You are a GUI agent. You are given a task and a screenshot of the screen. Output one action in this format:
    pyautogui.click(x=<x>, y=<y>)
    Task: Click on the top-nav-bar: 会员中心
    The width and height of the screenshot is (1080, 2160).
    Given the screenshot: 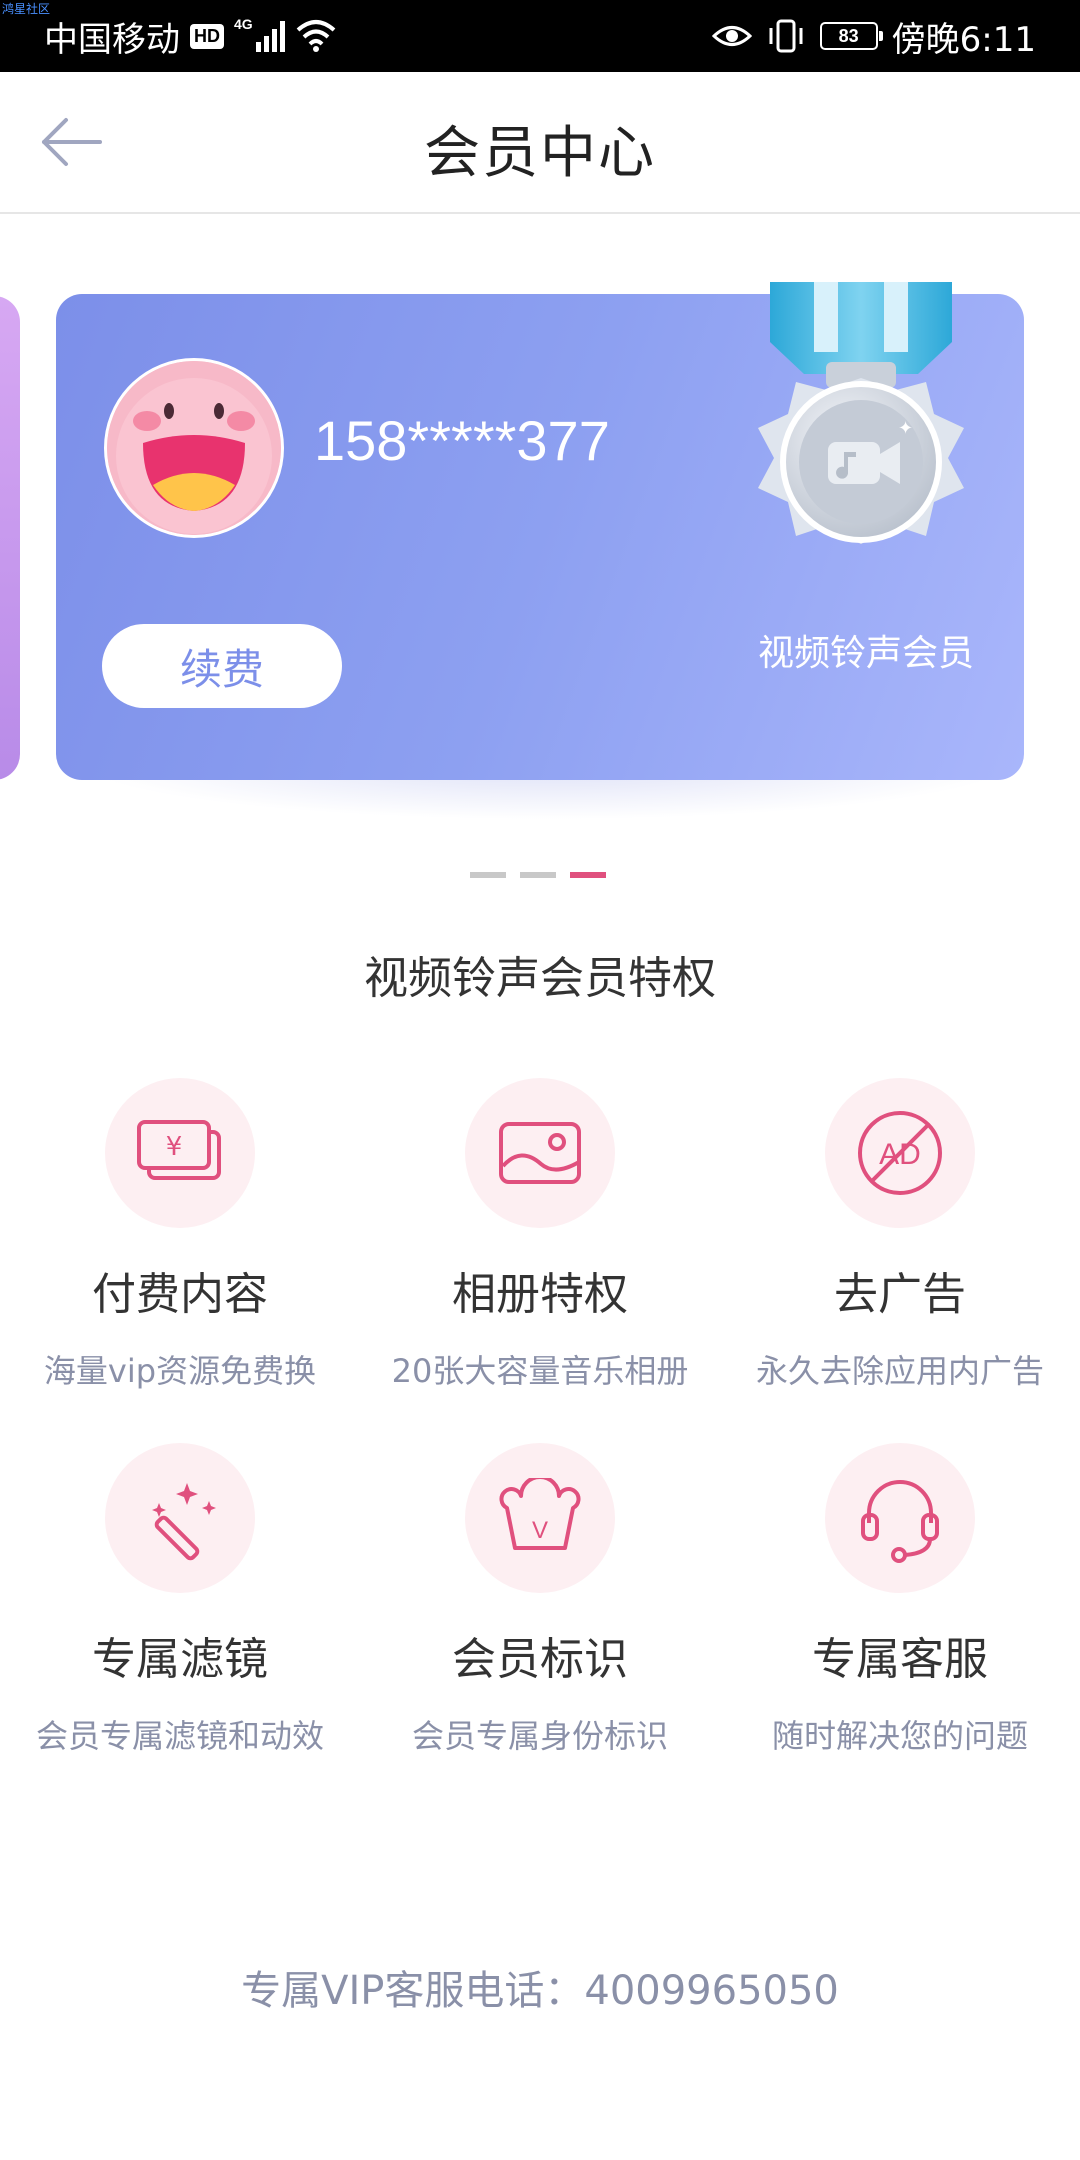 What is the action you would take?
    pyautogui.click(x=540, y=143)
    